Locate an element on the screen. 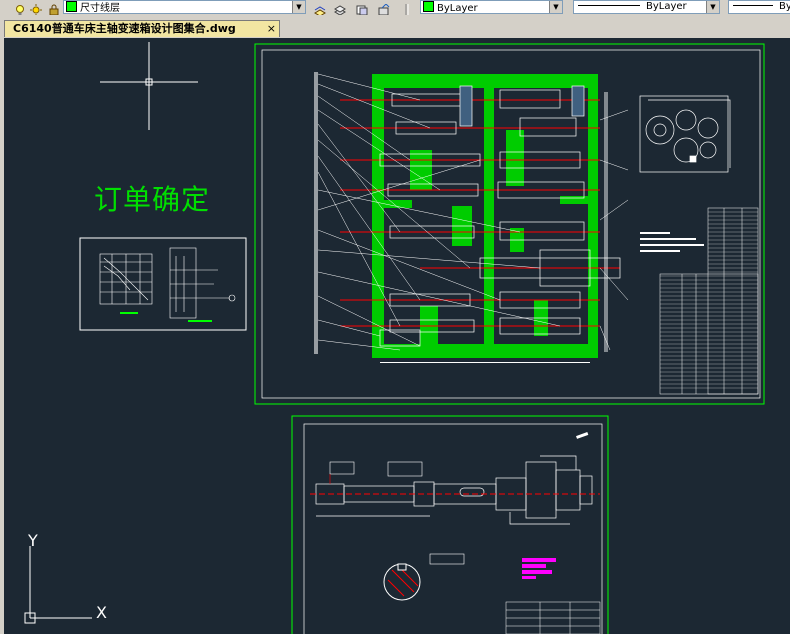  linetype-value: ByLayer is located at coordinates (666, 6).